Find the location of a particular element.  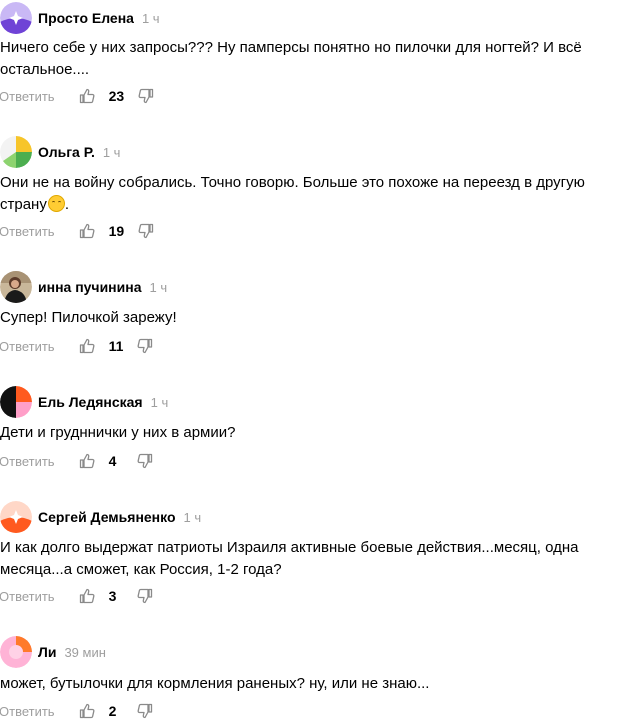

author-name: Ли is located at coordinates (47, 652).